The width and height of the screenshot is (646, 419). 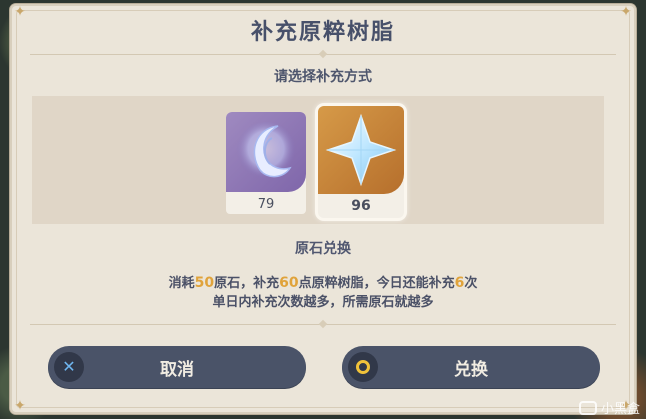 What do you see at coordinates (471, 283) in the screenshot?
I see `desc-text: 次` at bounding box center [471, 283].